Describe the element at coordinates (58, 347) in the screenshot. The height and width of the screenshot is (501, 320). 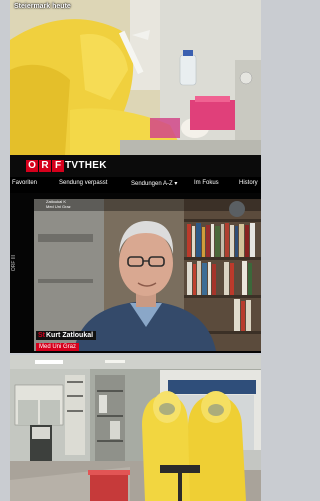
I see `speaker-affiliation: Med Uni Graz` at that location.